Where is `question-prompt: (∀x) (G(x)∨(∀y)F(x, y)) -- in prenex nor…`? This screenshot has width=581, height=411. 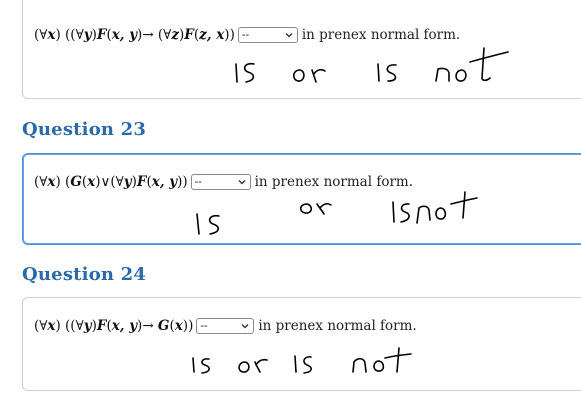 question-prompt: (∀x) (G(x)∨(∀y)F(x, y)) -- in prenex nor… is located at coordinates (223, 182).